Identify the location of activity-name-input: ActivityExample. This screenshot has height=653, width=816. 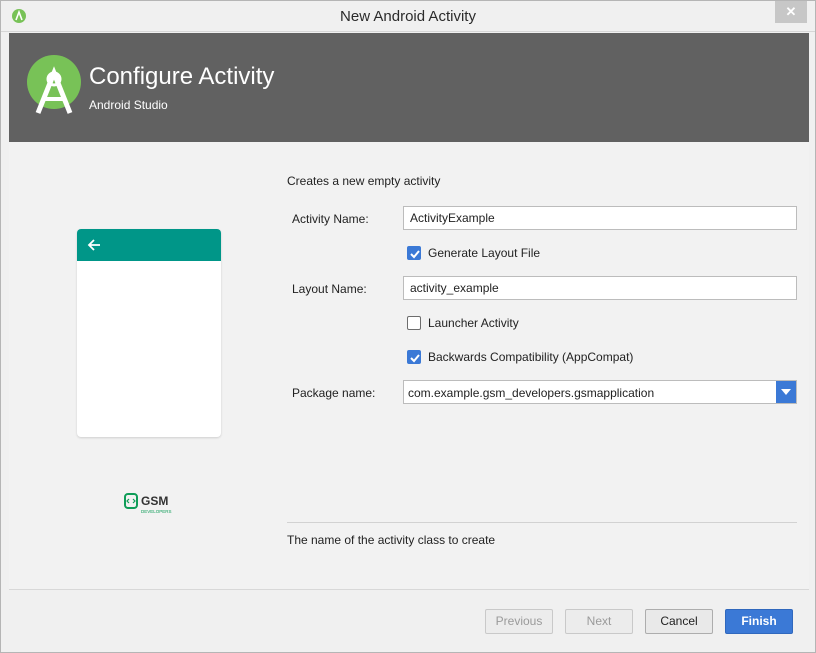
(600, 218).